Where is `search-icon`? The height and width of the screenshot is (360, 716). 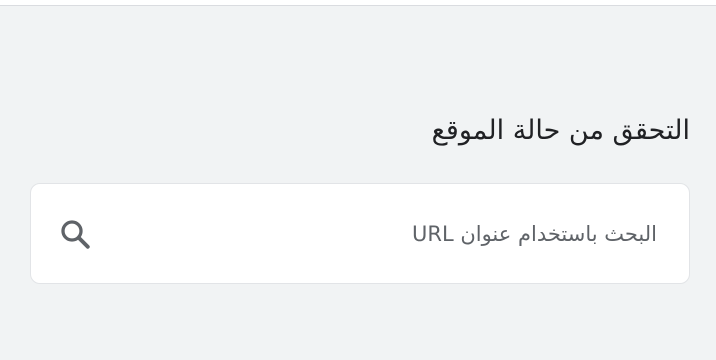 search-icon is located at coordinates (75, 234).